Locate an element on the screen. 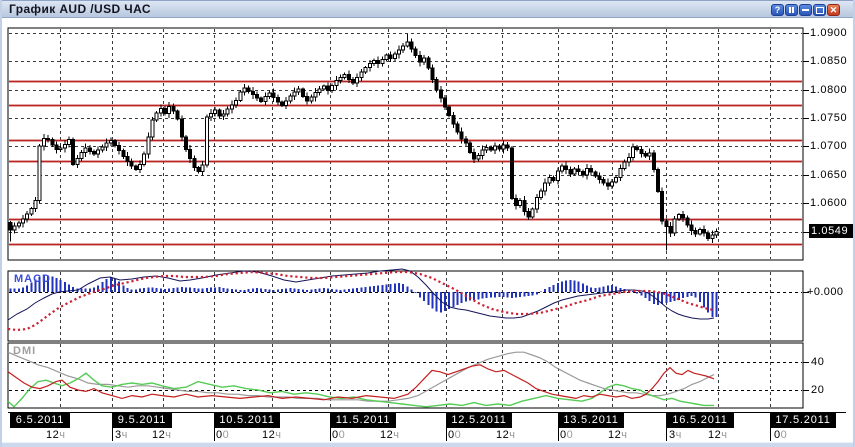  date-box: 9.5.2011 is located at coordinates (142, 420).